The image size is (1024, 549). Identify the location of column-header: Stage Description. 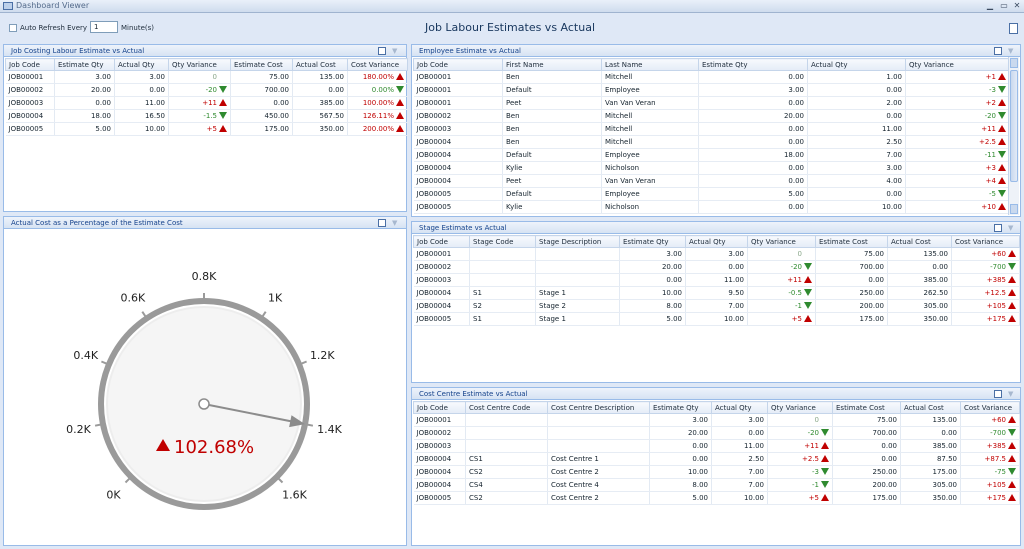
(577, 241).